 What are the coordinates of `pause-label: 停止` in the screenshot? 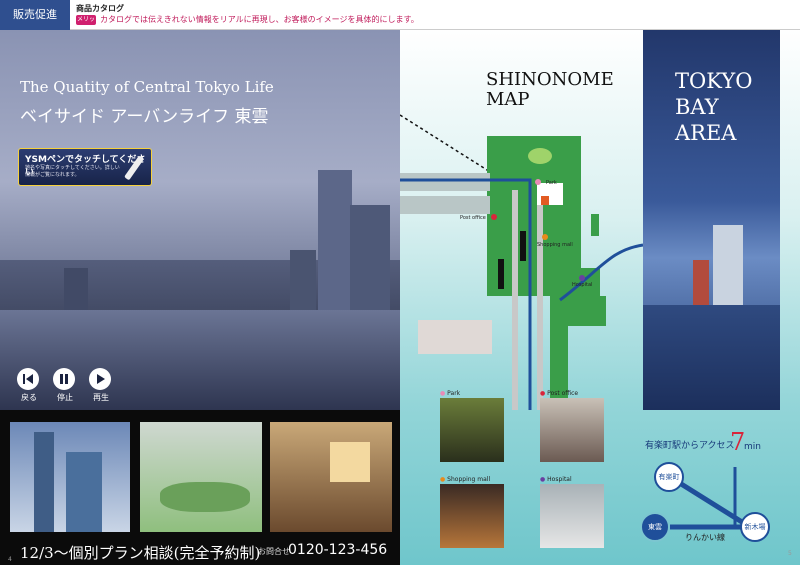 It's located at (65, 397).